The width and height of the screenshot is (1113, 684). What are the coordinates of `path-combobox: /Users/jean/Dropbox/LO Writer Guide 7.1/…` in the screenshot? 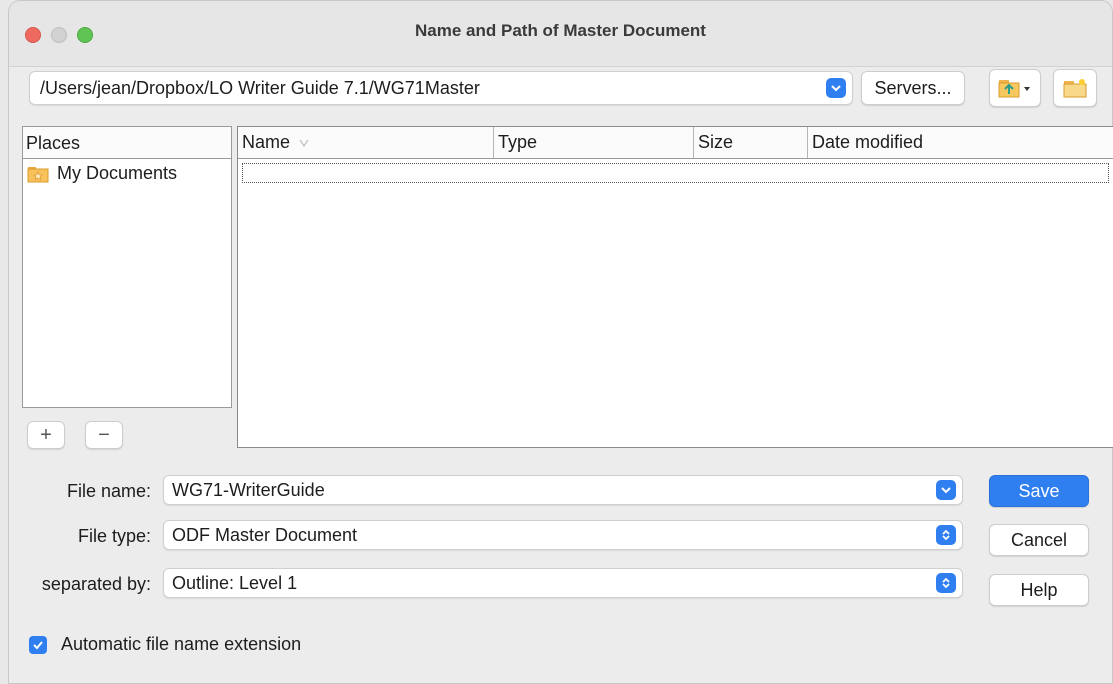 It's located at (441, 88).